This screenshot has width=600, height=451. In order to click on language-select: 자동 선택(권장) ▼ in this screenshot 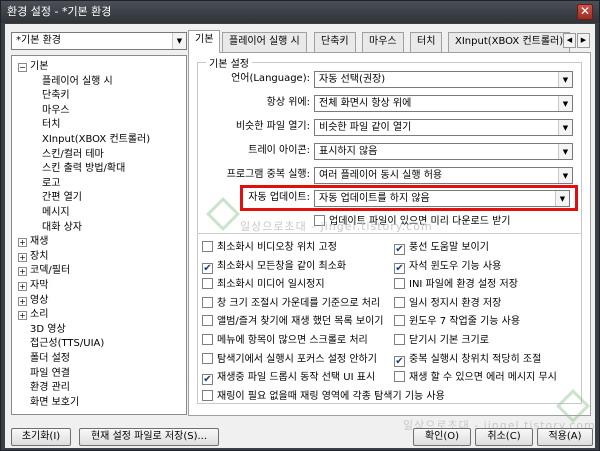, I will do `click(443, 79)`.